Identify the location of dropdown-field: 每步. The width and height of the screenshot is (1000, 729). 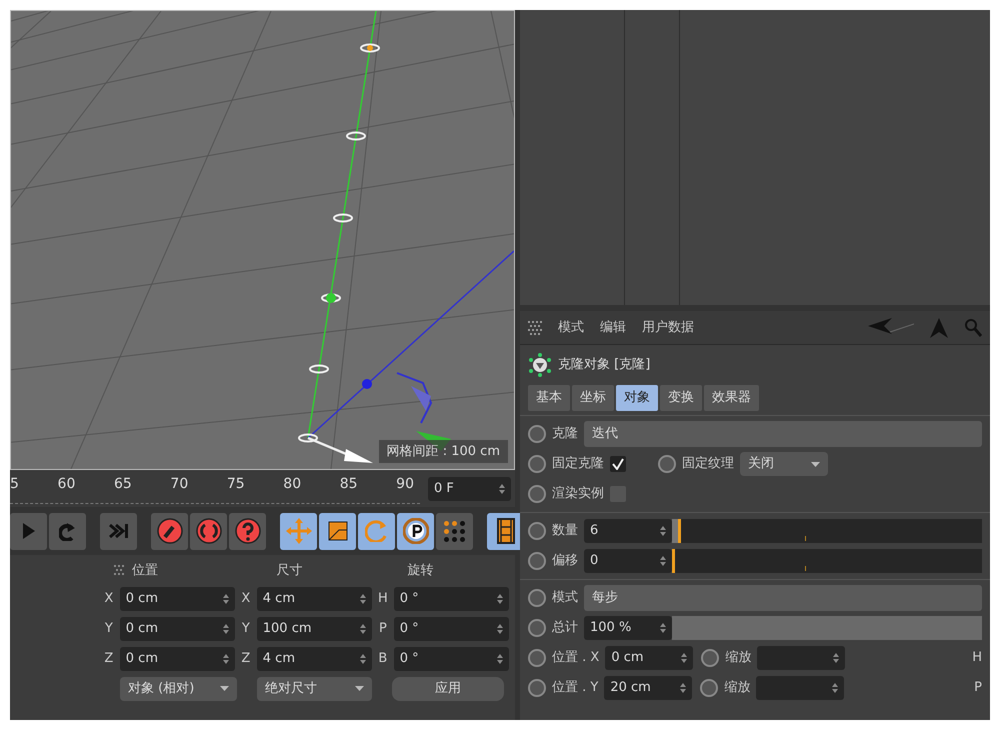
(783, 598).